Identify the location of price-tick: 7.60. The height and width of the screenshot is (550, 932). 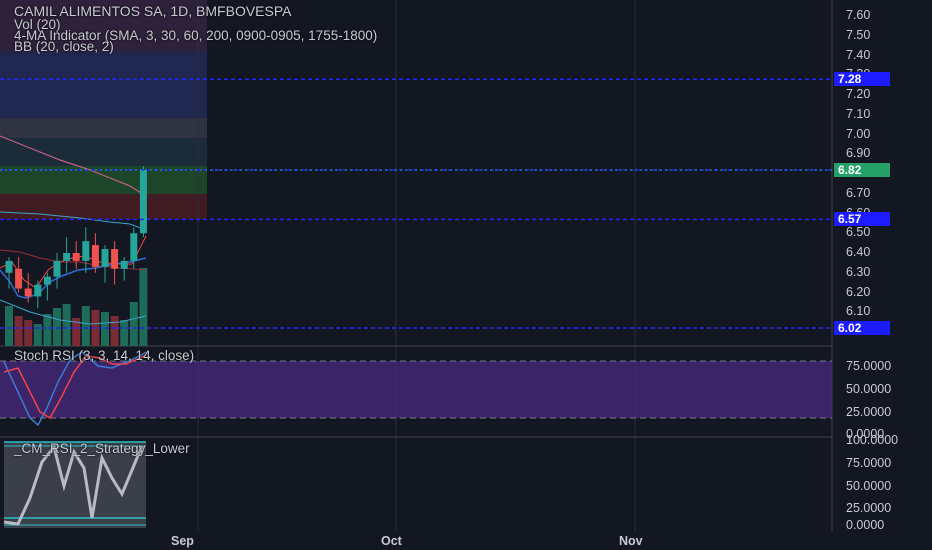
(858, 15).